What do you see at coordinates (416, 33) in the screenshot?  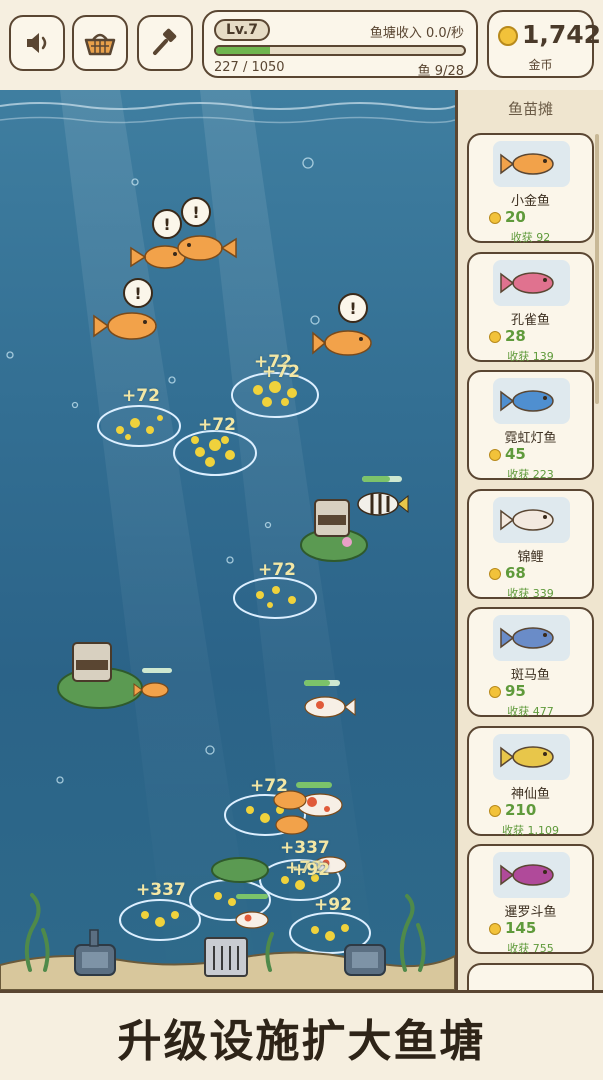 I see `pond-income: 鱼塘收入 0.0/秒` at bounding box center [416, 33].